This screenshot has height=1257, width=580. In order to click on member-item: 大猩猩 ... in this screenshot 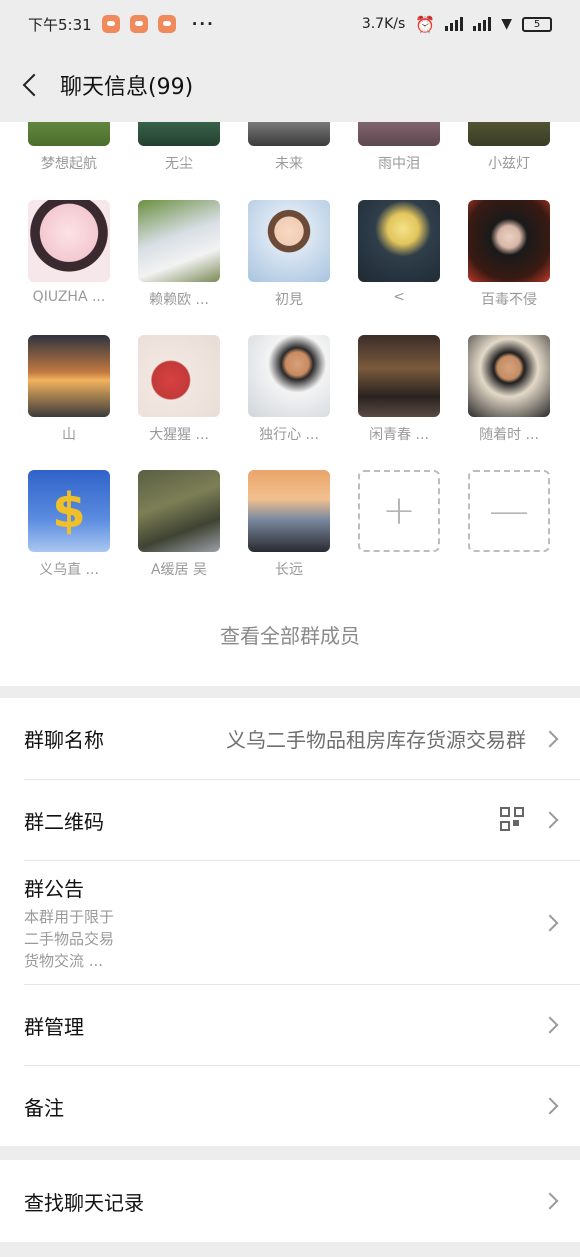, I will do `click(179, 389)`.